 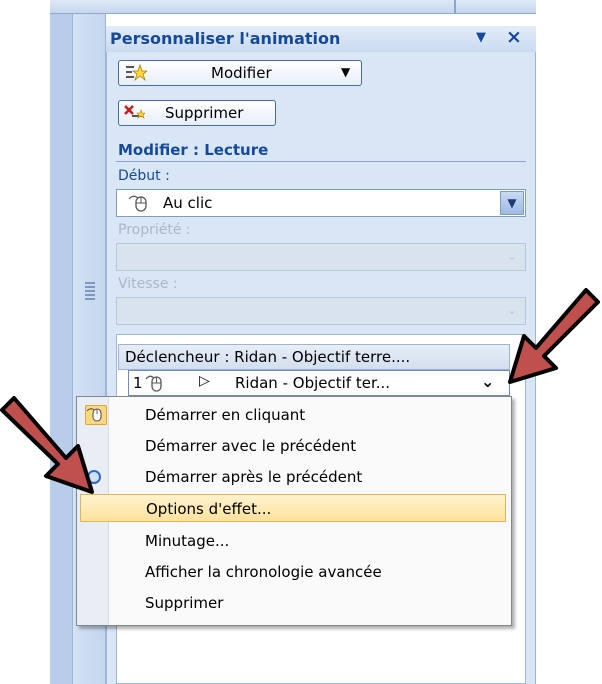 What do you see at coordinates (204, 113) in the screenshot?
I see `delete-effect-label: Supprimer` at bounding box center [204, 113].